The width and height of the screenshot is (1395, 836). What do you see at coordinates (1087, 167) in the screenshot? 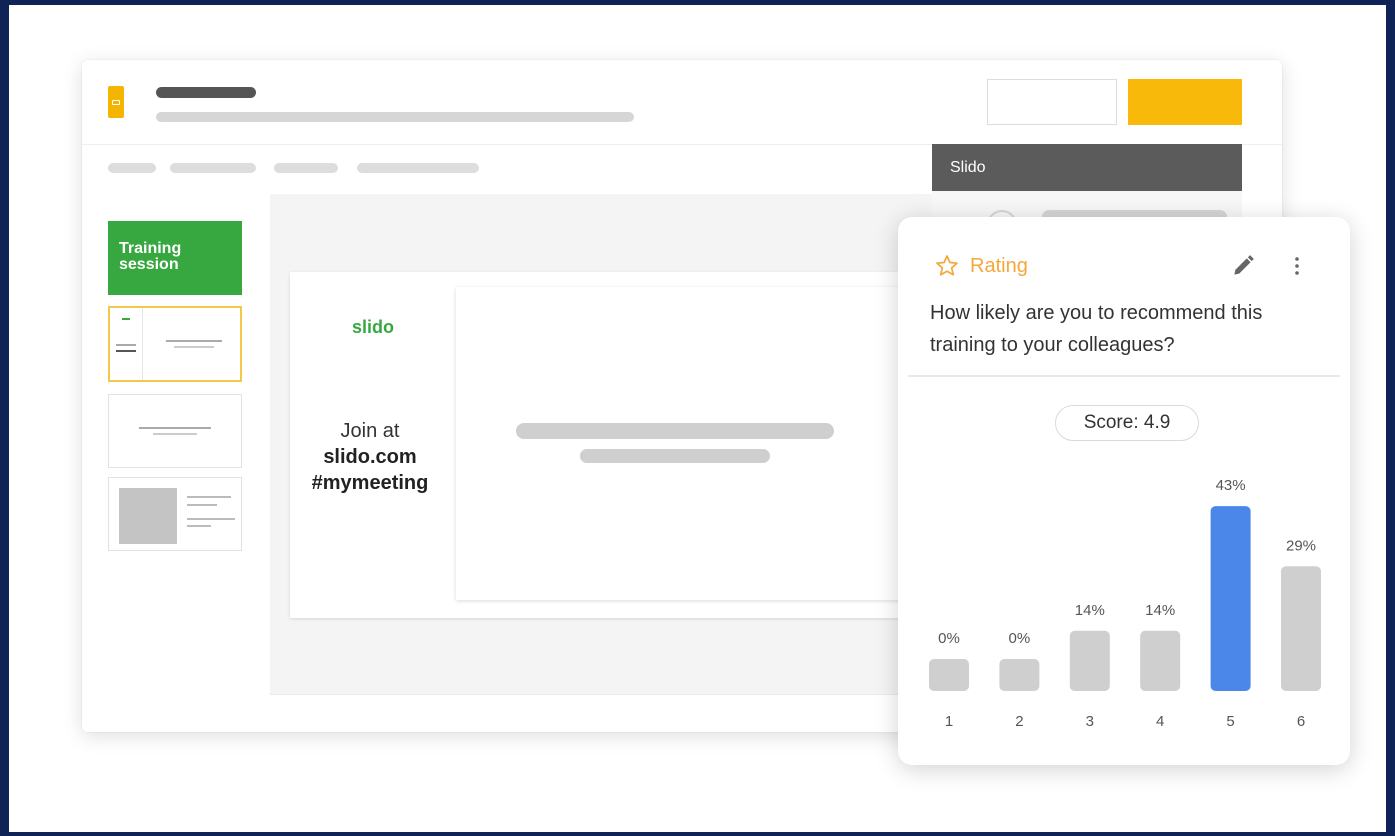
I see `slido-panel-header: Slido` at bounding box center [1087, 167].